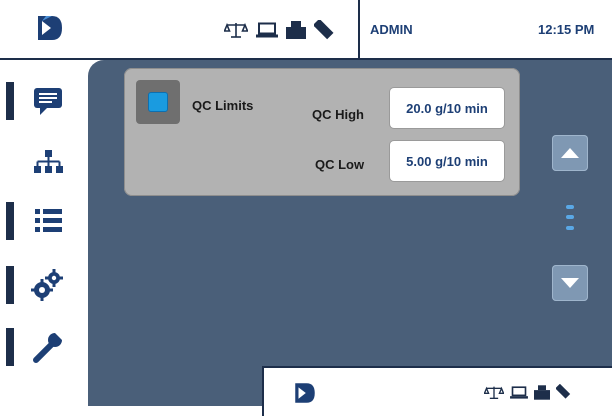 This screenshot has width=612, height=416. Describe the element at coordinates (48, 221) in the screenshot. I see `list-icon` at that location.